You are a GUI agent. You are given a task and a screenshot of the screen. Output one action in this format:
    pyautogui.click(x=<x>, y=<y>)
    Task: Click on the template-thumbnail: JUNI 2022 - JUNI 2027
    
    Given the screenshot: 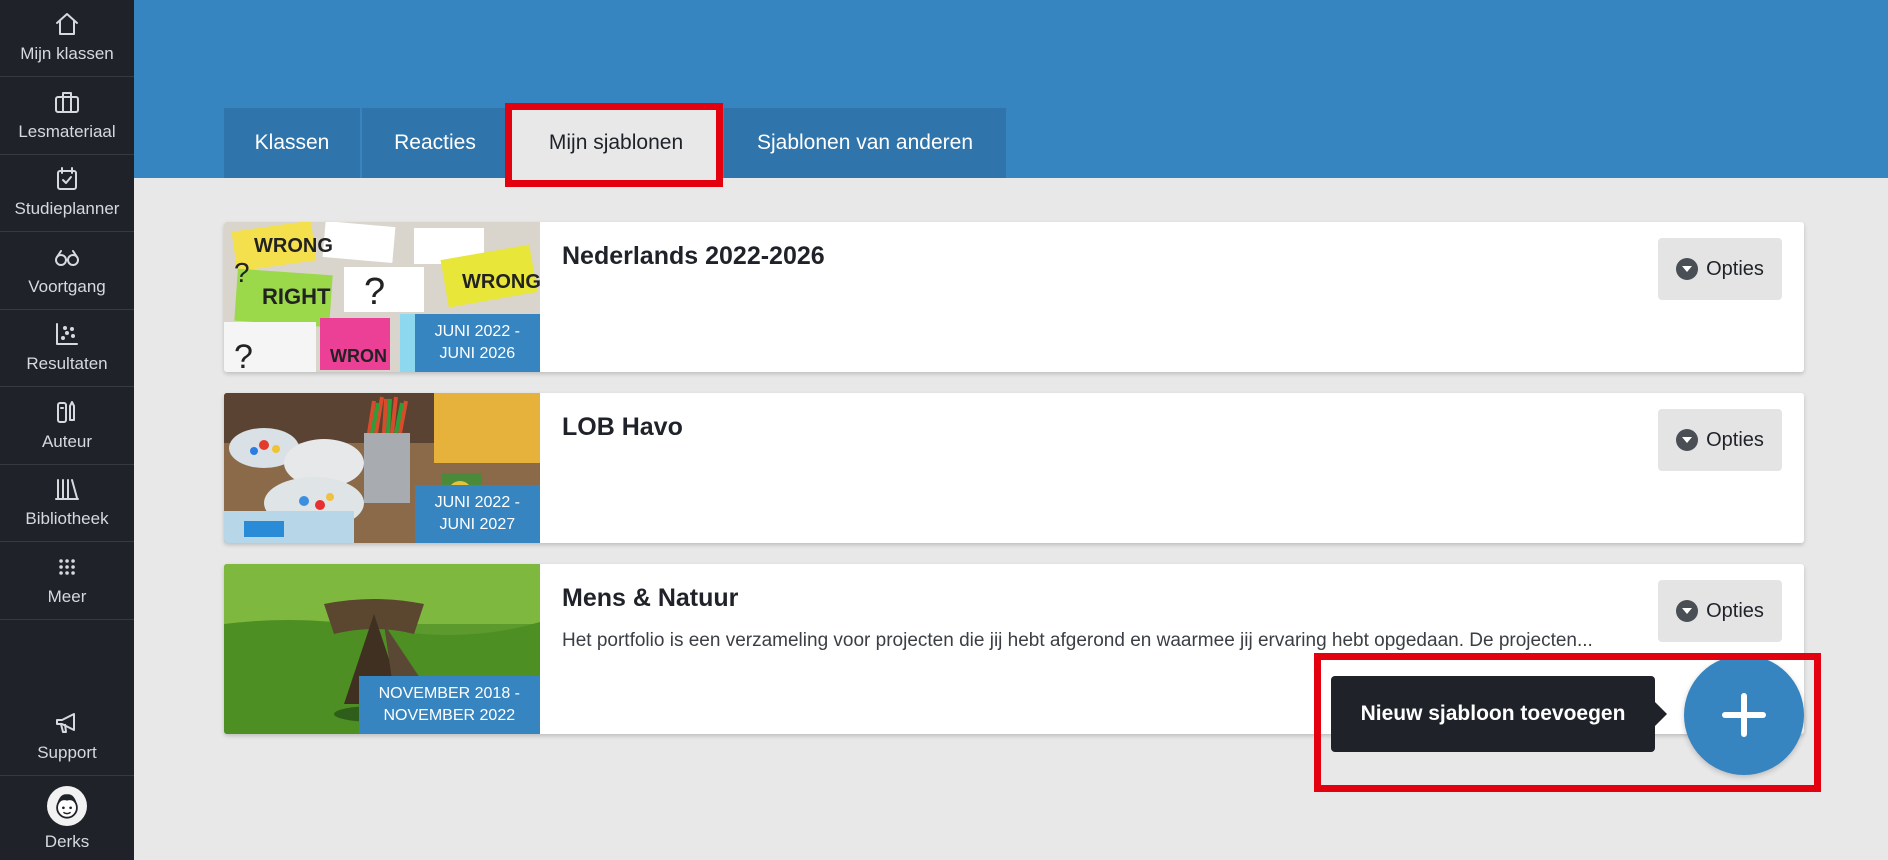 What is the action you would take?
    pyautogui.click(x=382, y=468)
    